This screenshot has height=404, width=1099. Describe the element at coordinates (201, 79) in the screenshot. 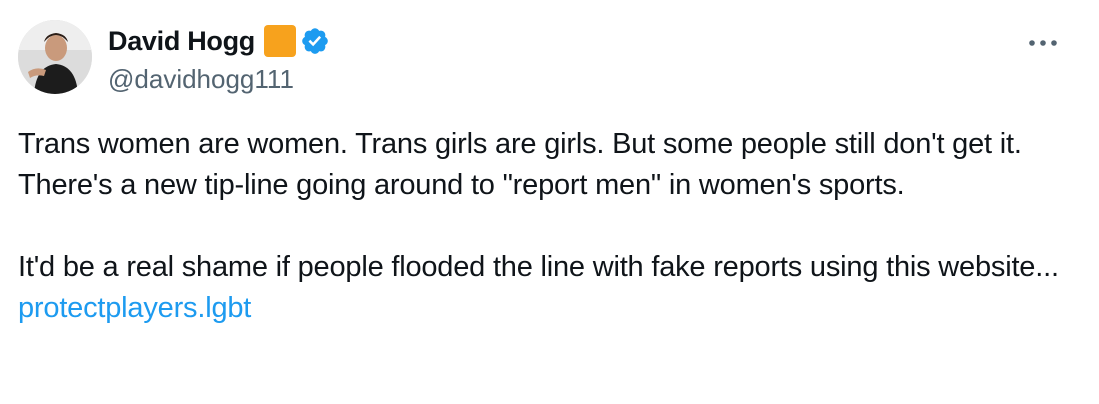

I see `author-handle: @davidhogg111` at that location.